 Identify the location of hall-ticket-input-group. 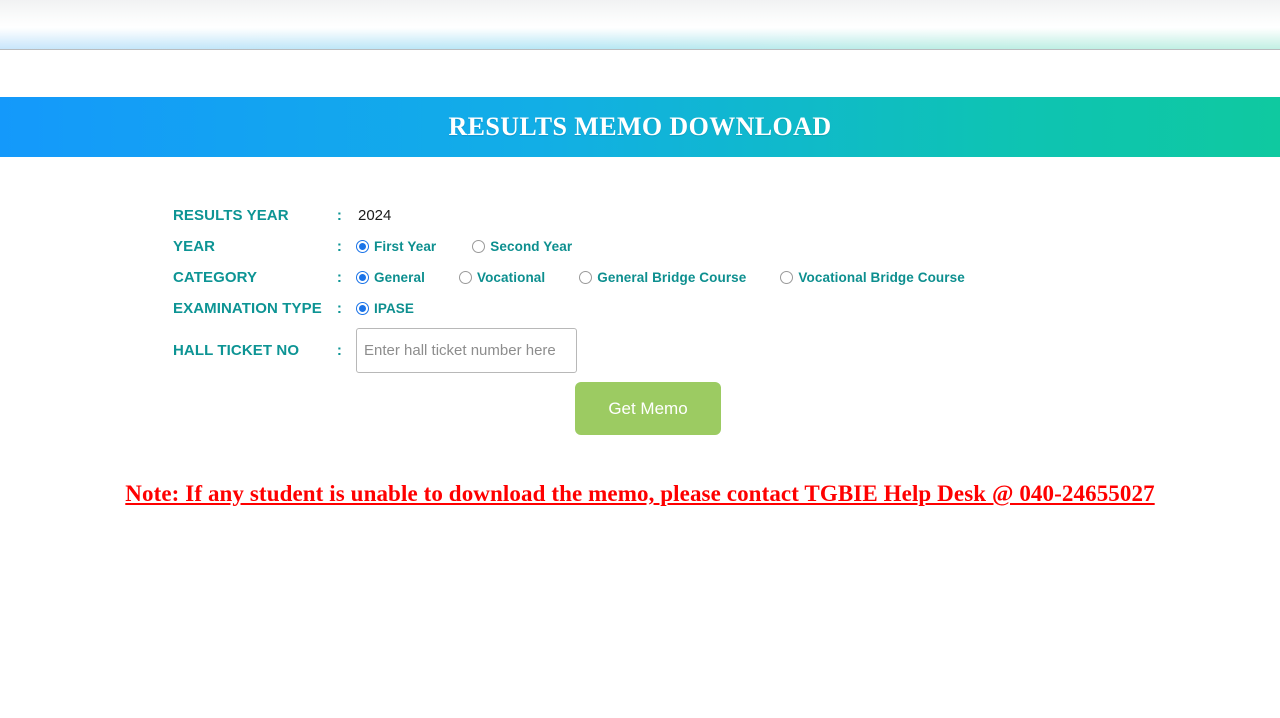
(466, 350).